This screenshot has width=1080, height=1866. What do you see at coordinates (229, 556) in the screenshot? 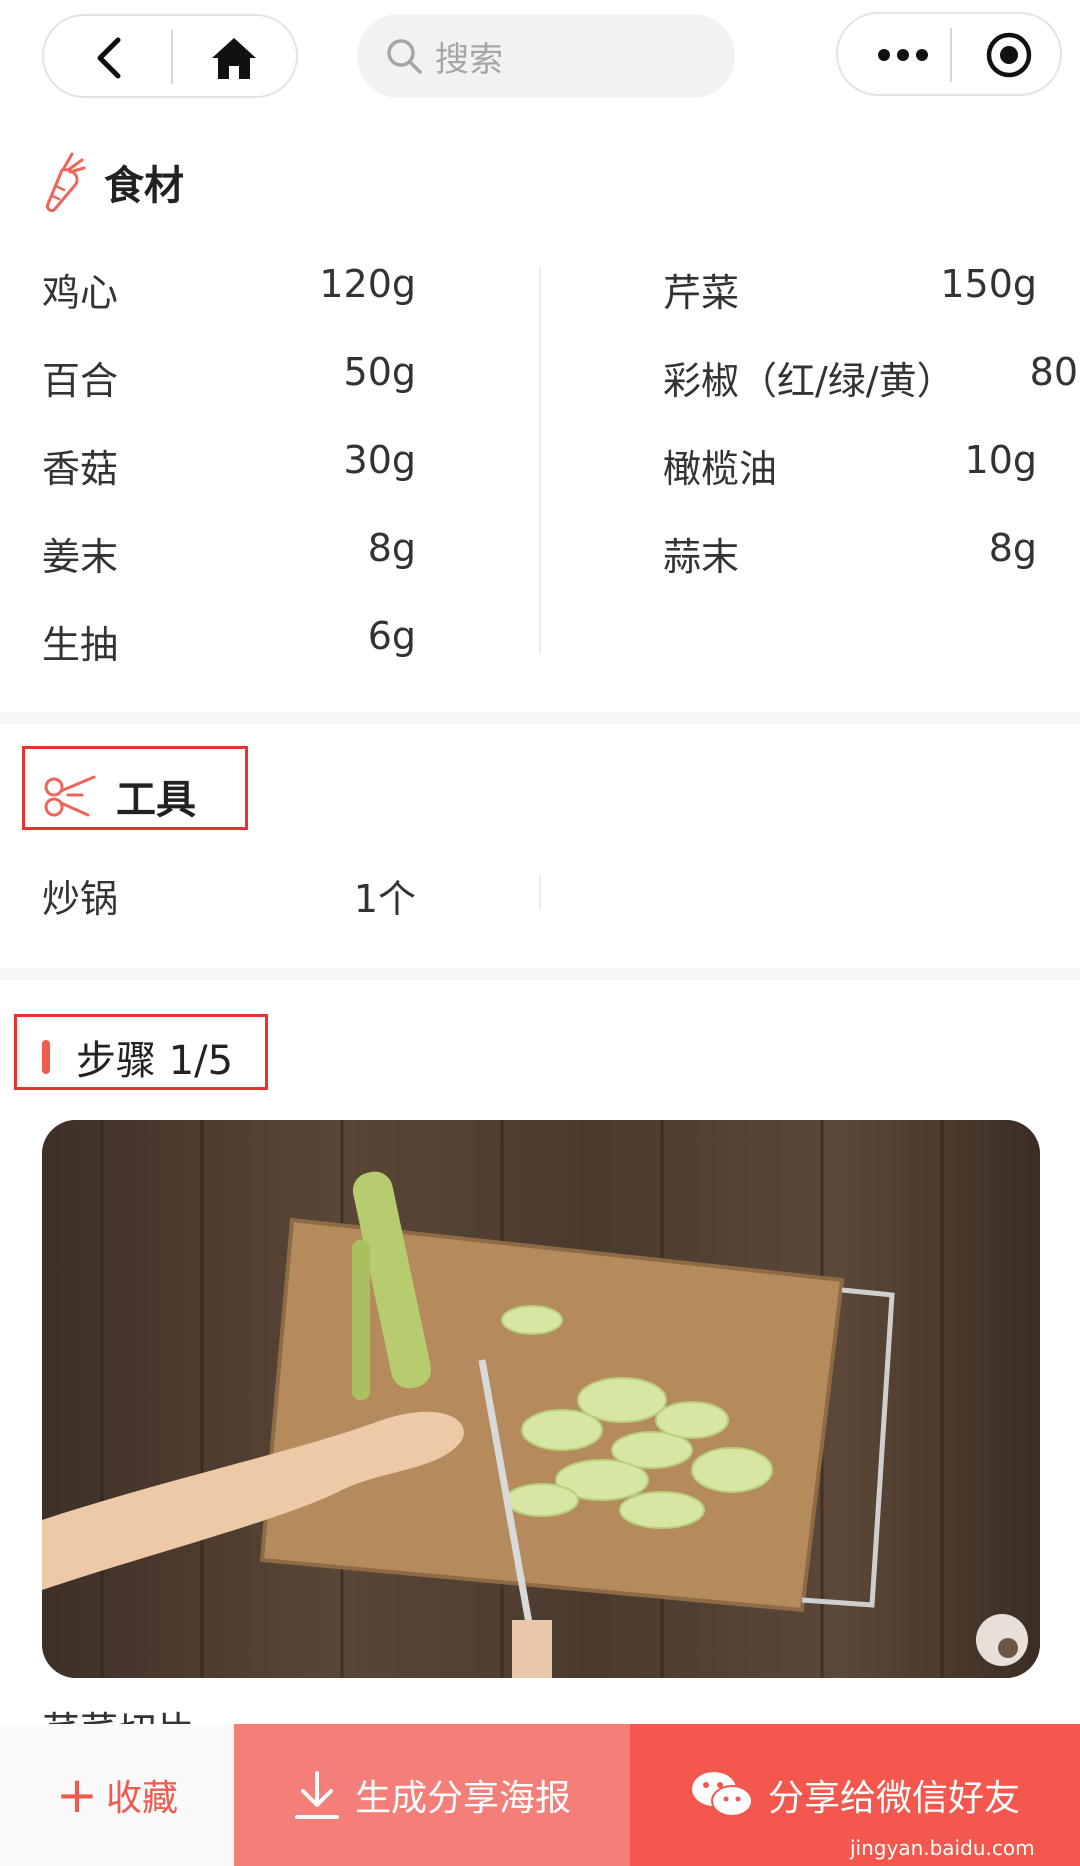
I see `ingredient-row: 姜末 8g` at bounding box center [229, 556].